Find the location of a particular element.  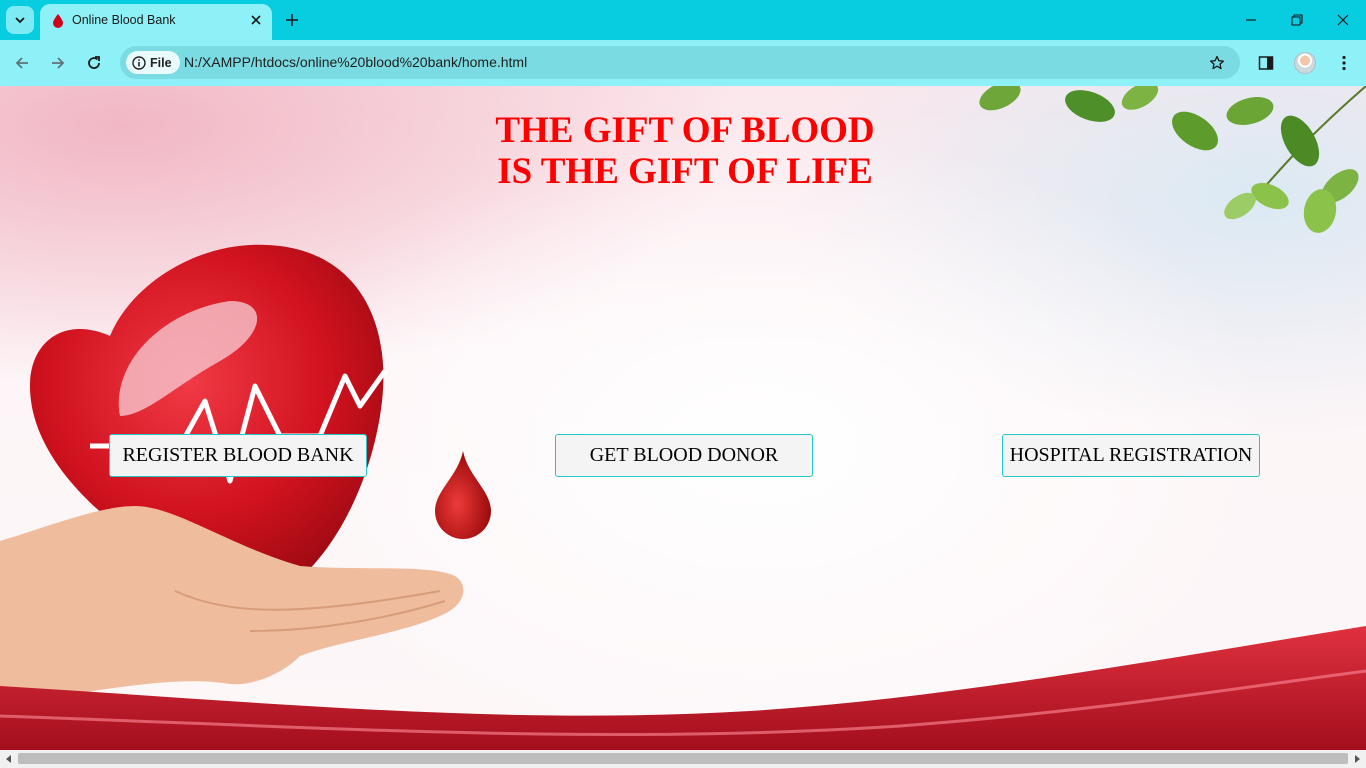

blood-drop-illustration is located at coordinates (463, 495).